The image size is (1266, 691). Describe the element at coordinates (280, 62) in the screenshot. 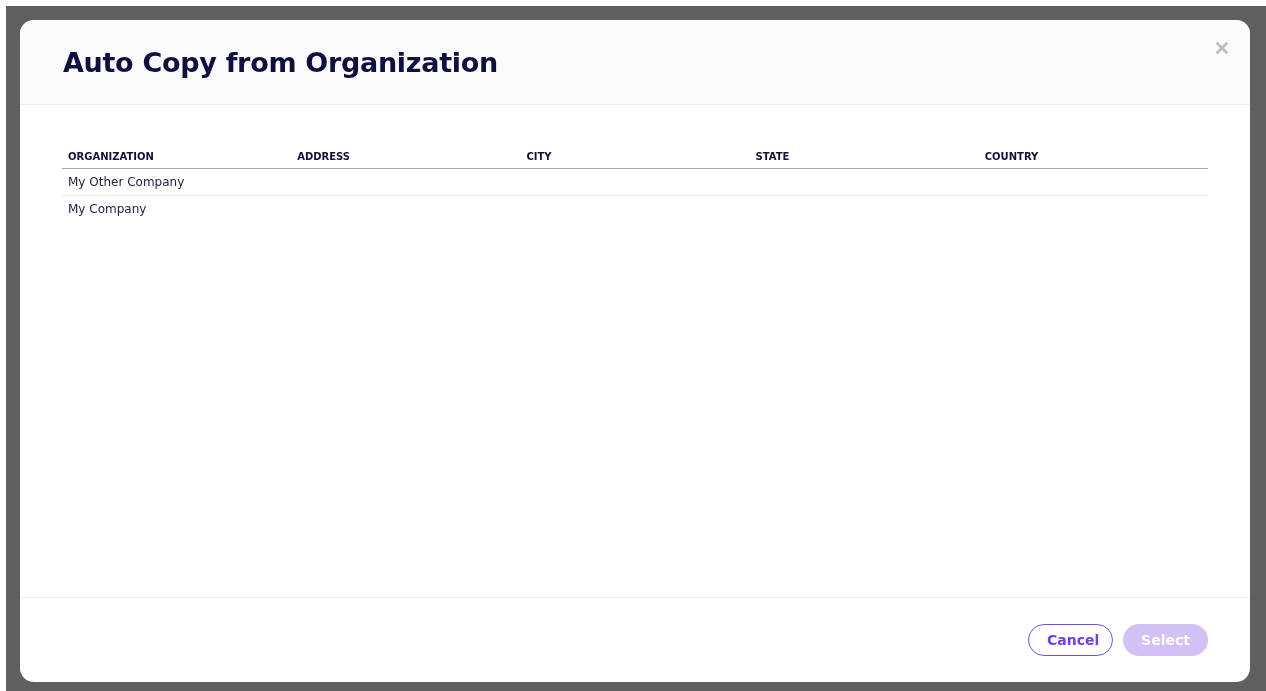

I see `dialog-title: Auto Copy from Organization` at that location.